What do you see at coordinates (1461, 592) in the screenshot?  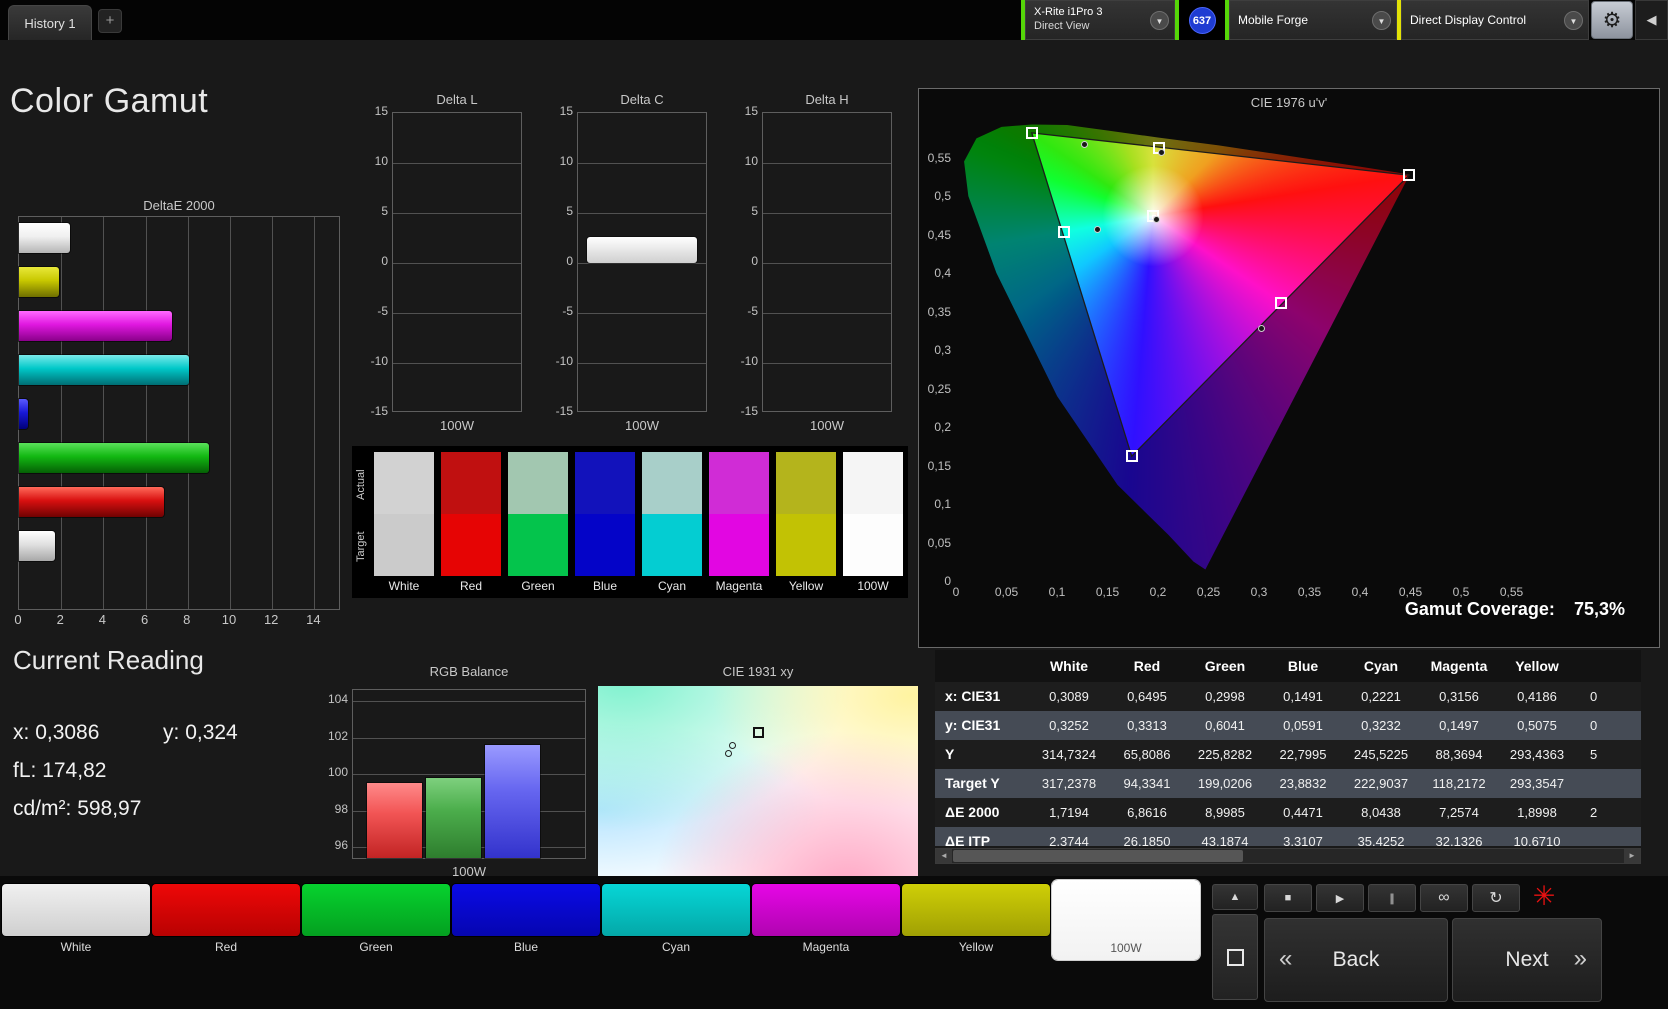 I see `x-tick: 0,5` at bounding box center [1461, 592].